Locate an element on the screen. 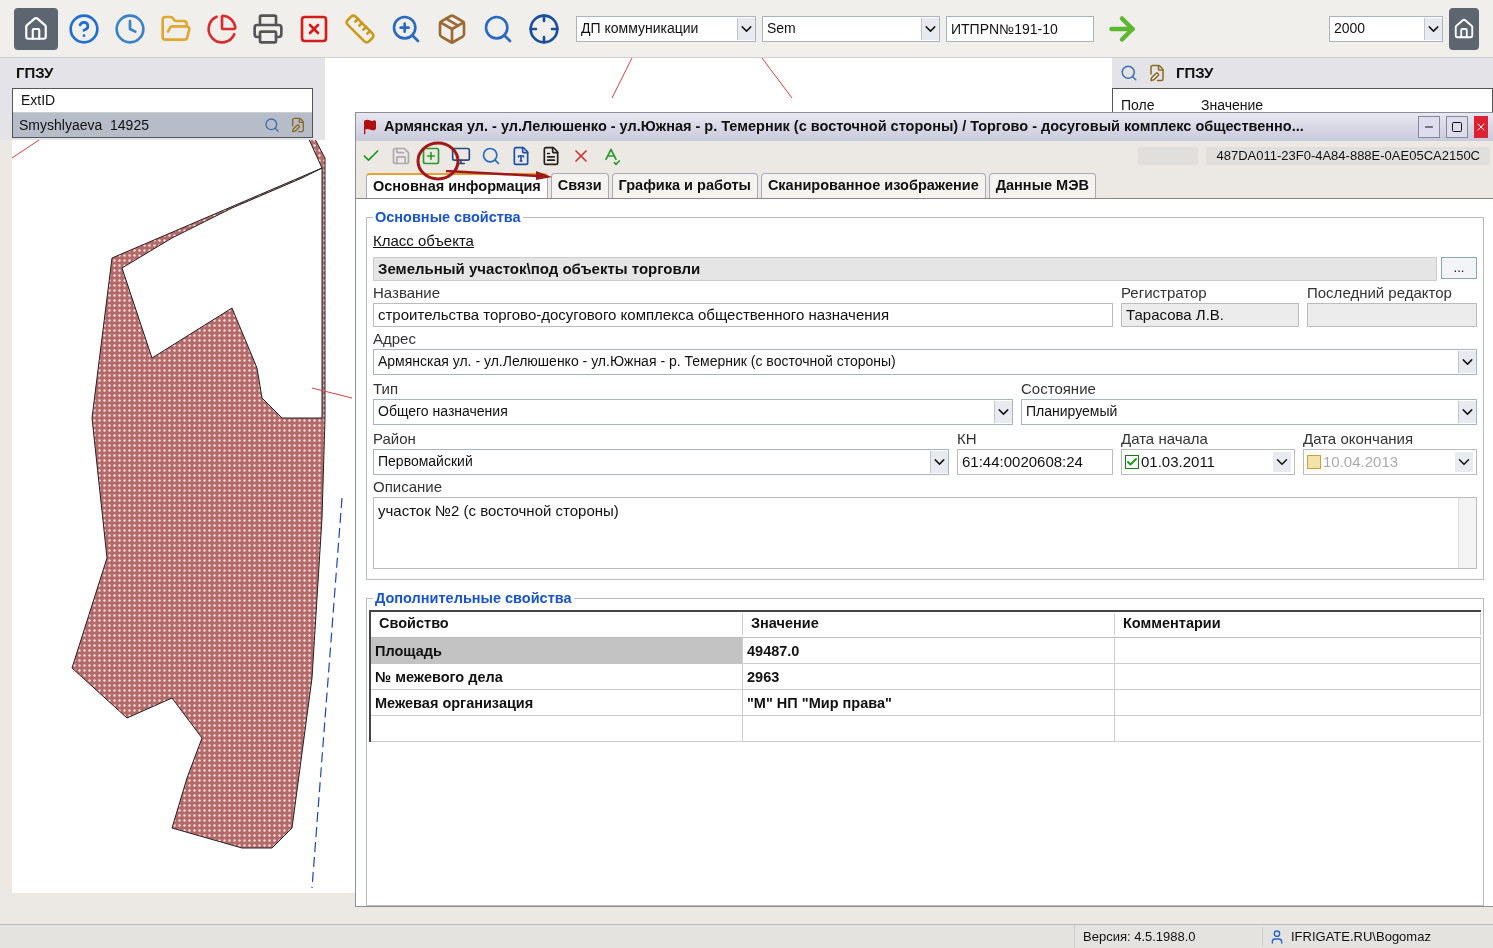 The height and width of the screenshot is (948, 1493). input-field: Тарасова Л.В. is located at coordinates (1210, 314).